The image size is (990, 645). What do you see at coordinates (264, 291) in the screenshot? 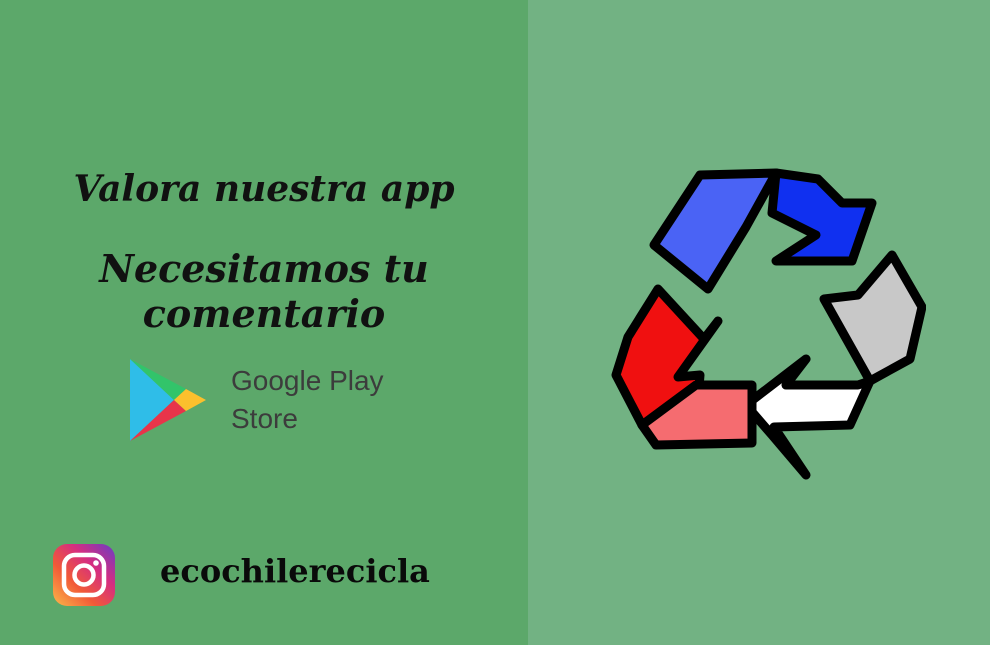
I see `headline-need-comment: Necesitamos tu comentario` at bounding box center [264, 291].